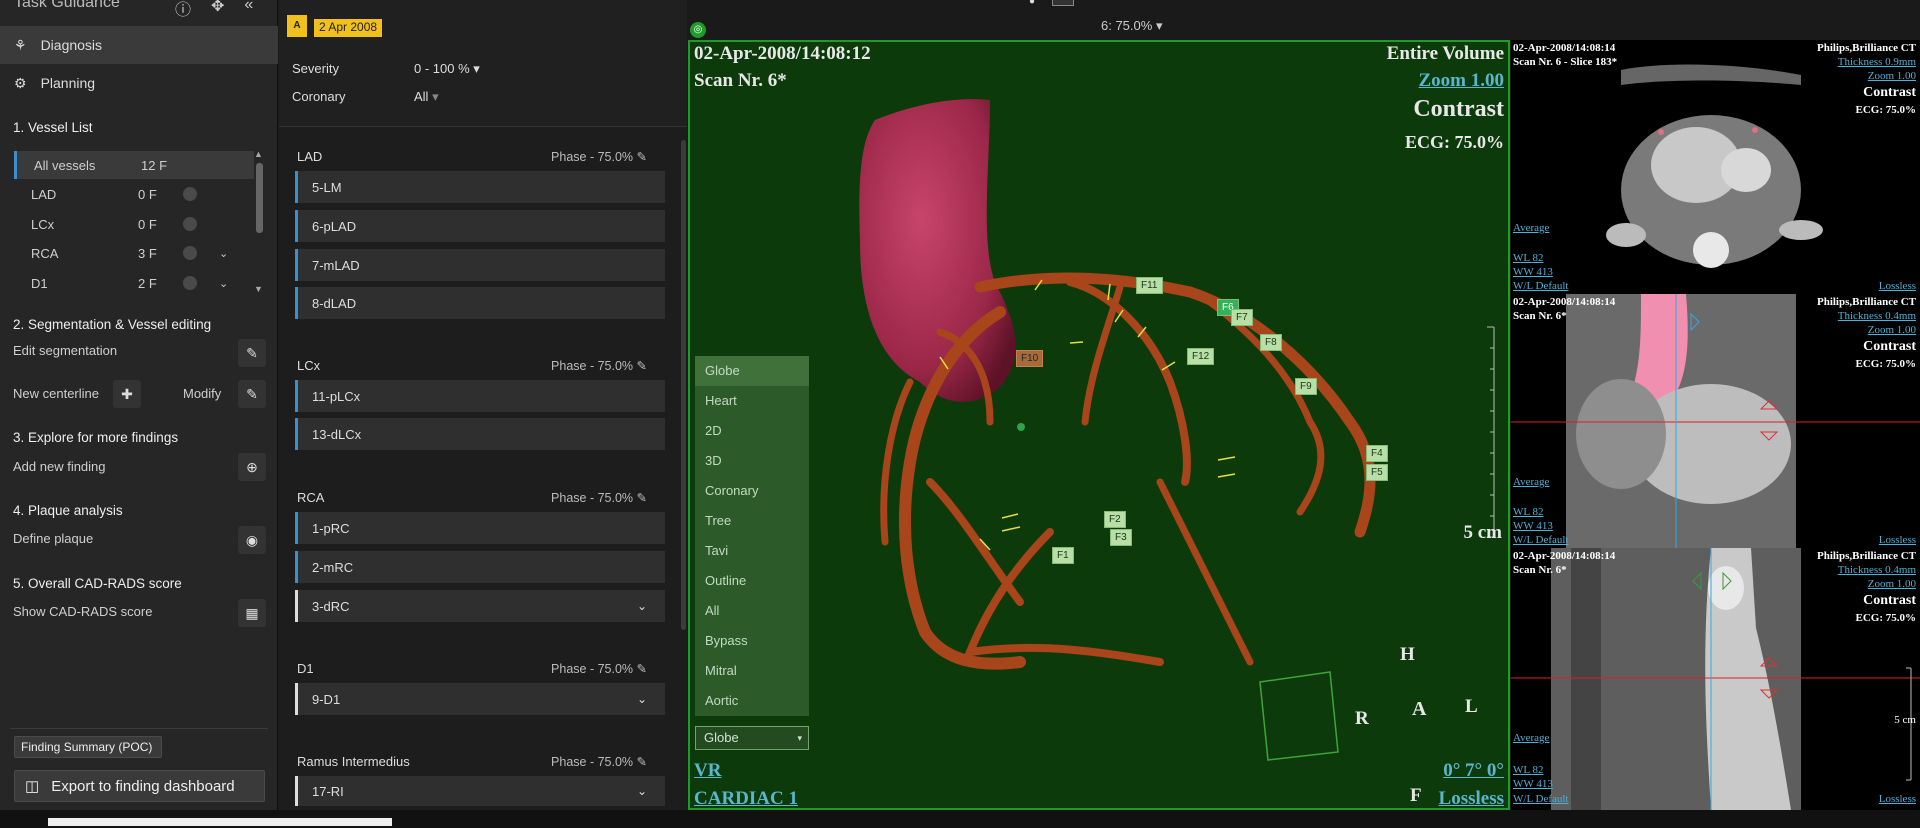 The height and width of the screenshot is (828, 1920). What do you see at coordinates (752, 491) in the screenshot?
I see `menu-item-coronary: Coronary` at bounding box center [752, 491].